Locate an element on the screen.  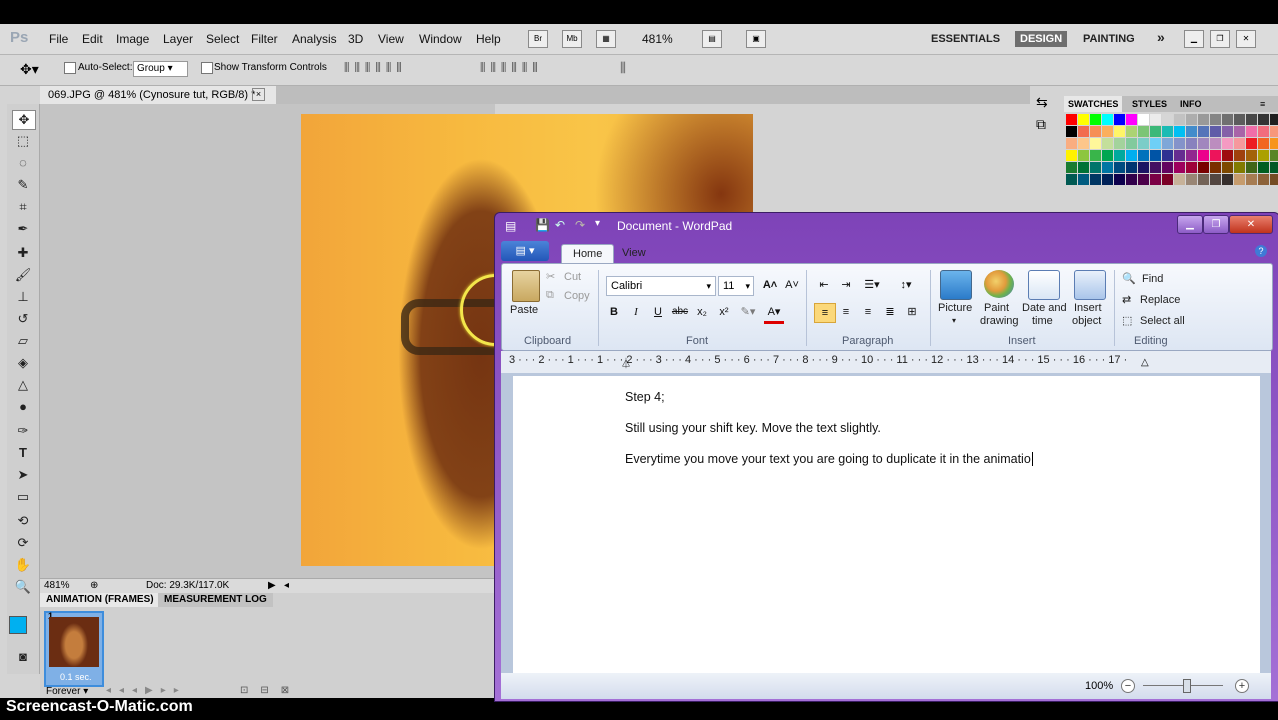
auto-select-dropdown: Group ▾ is located at coordinates (160, 69).